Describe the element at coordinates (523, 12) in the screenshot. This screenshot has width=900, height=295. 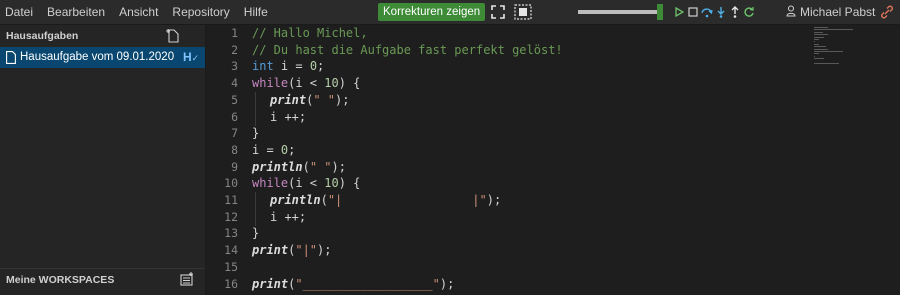
I see `screen-capture-icon` at that location.